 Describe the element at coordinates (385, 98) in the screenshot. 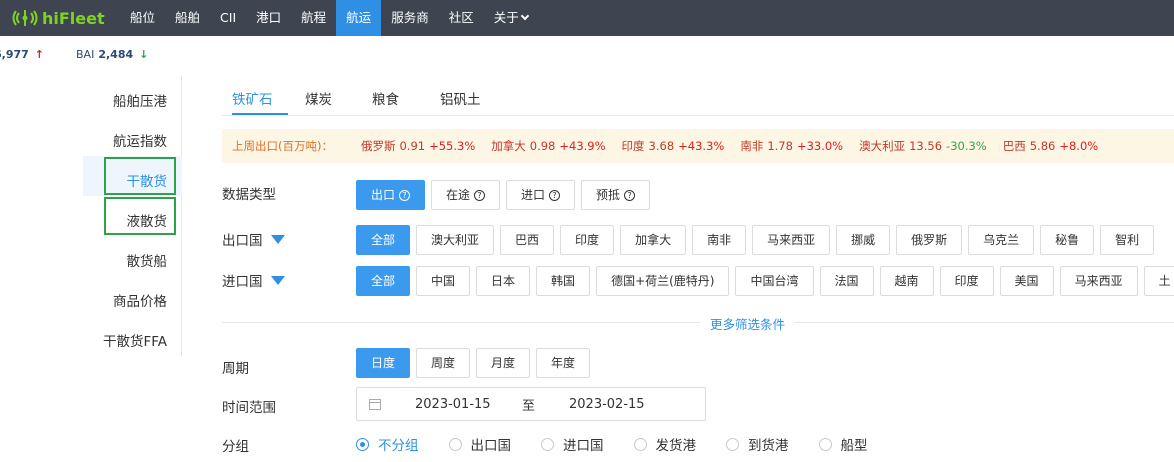

I see `tab-grain: 粮食` at that location.